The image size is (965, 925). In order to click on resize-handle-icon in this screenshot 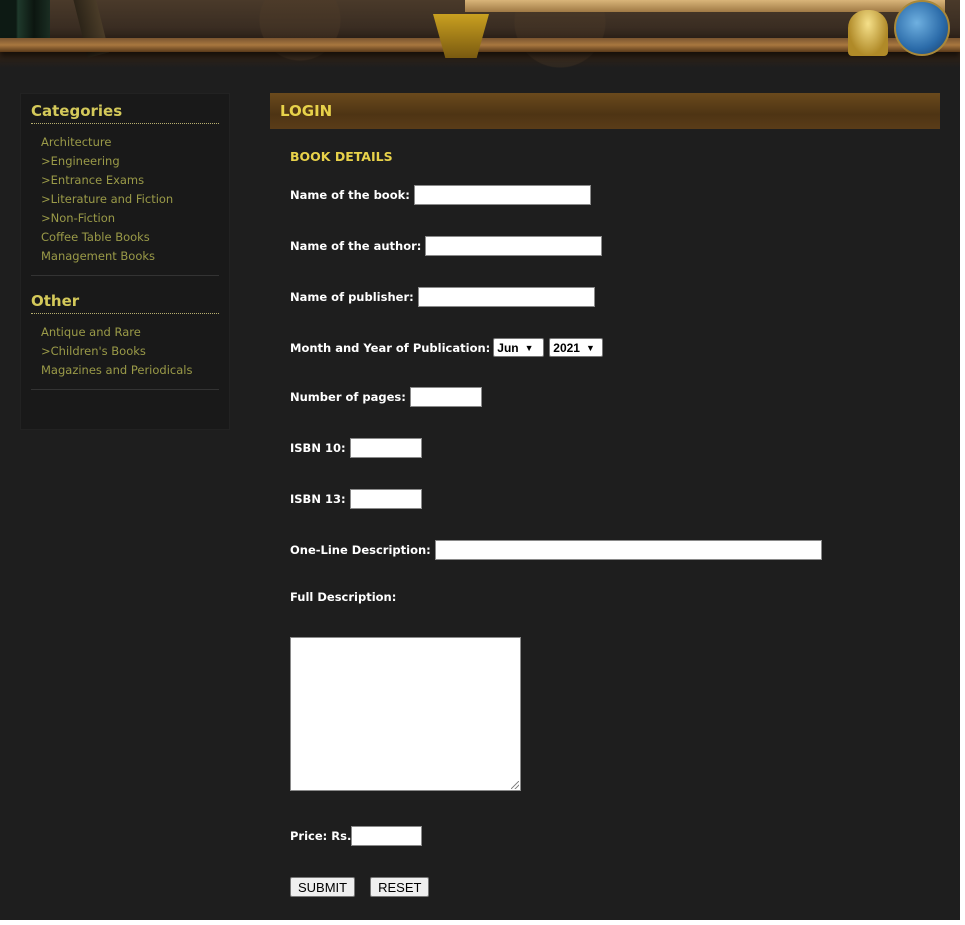, I will do `click(515, 785)`.